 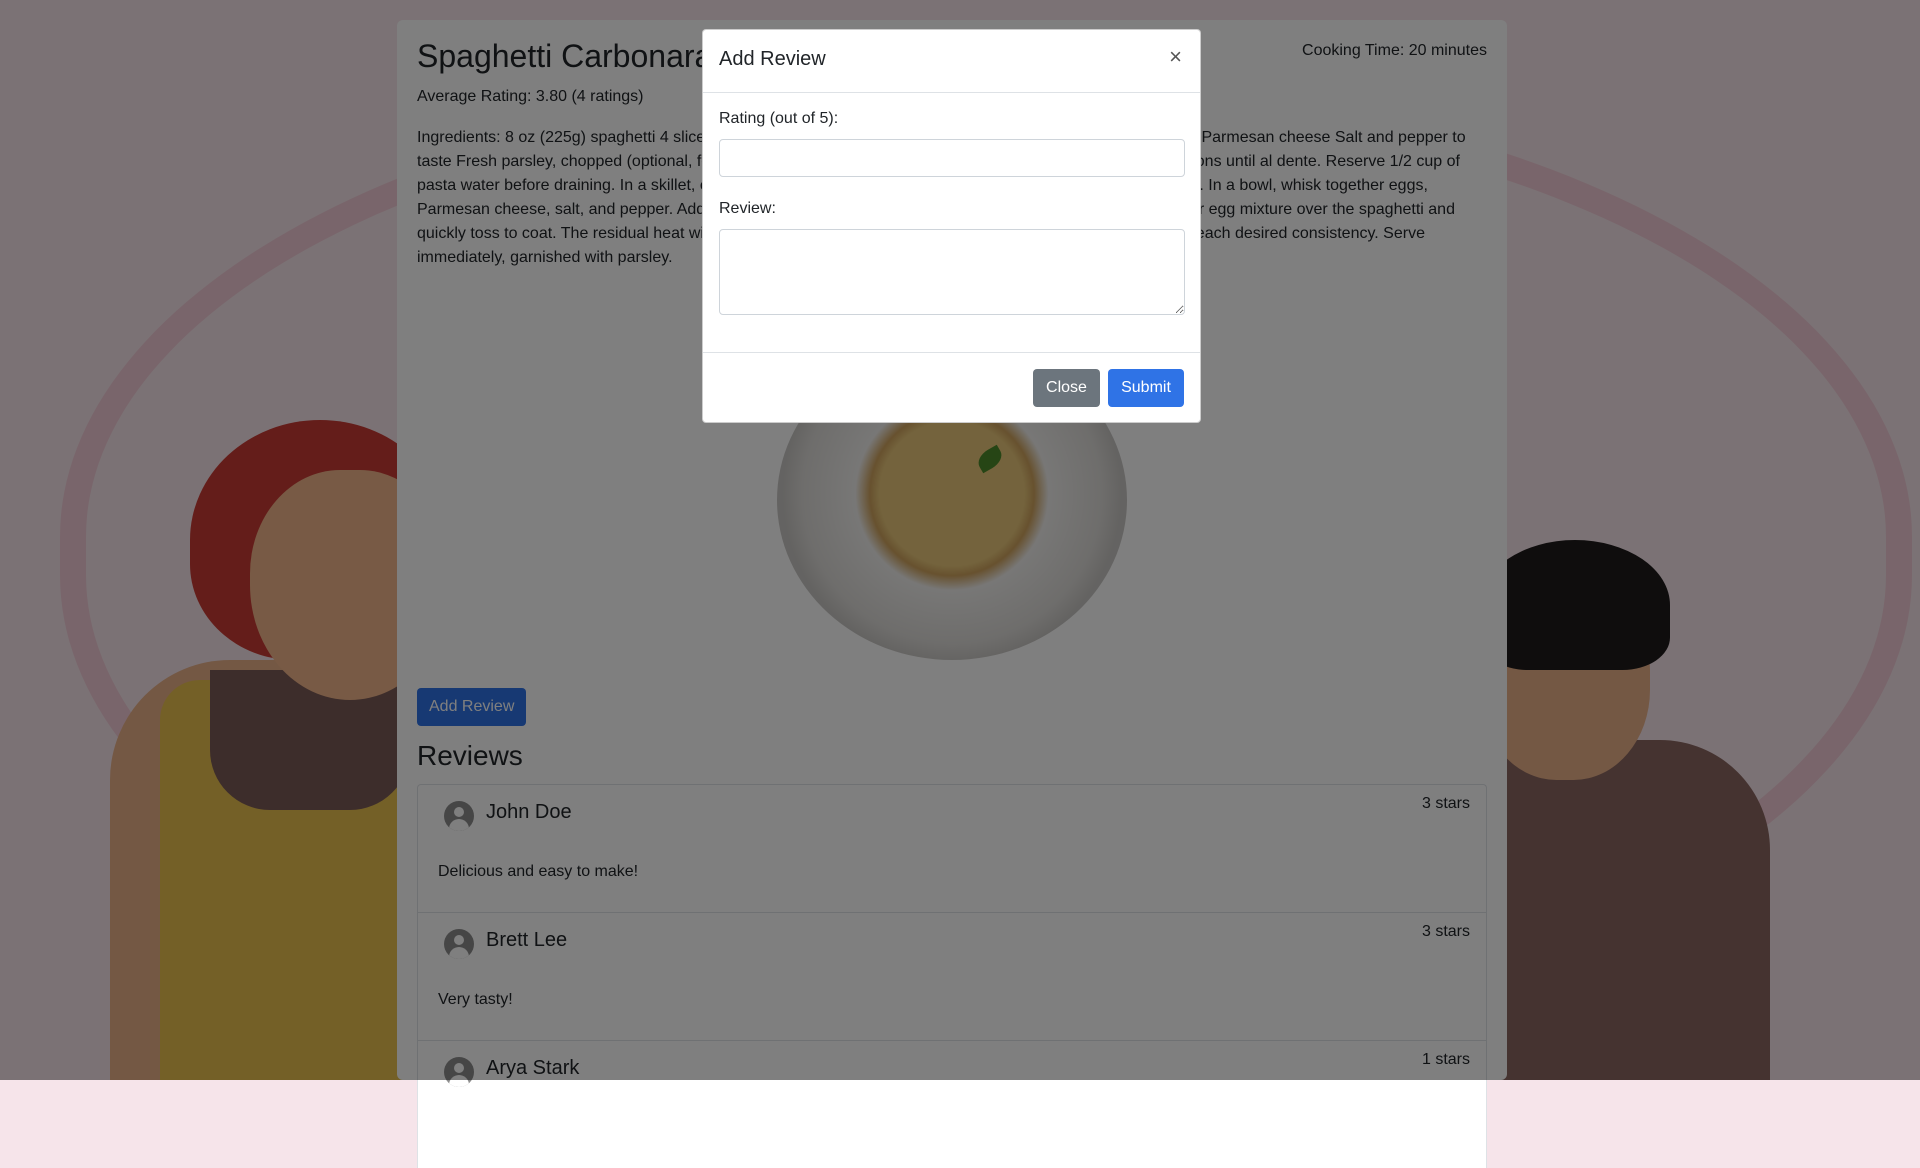 What do you see at coordinates (951, 387) in the screenshot?
I see `modal-footer: Close Submit` at bounding box center [951, 387].